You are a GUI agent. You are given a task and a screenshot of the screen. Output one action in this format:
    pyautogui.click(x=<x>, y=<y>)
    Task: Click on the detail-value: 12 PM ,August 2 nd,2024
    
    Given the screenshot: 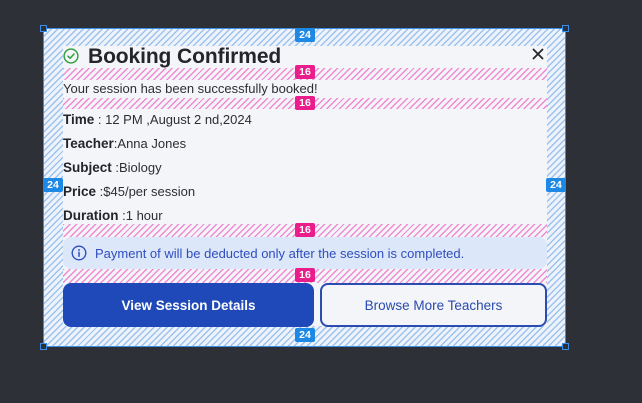 What is the action you would take?
    pyautogui.click(x=178, y=119)
    